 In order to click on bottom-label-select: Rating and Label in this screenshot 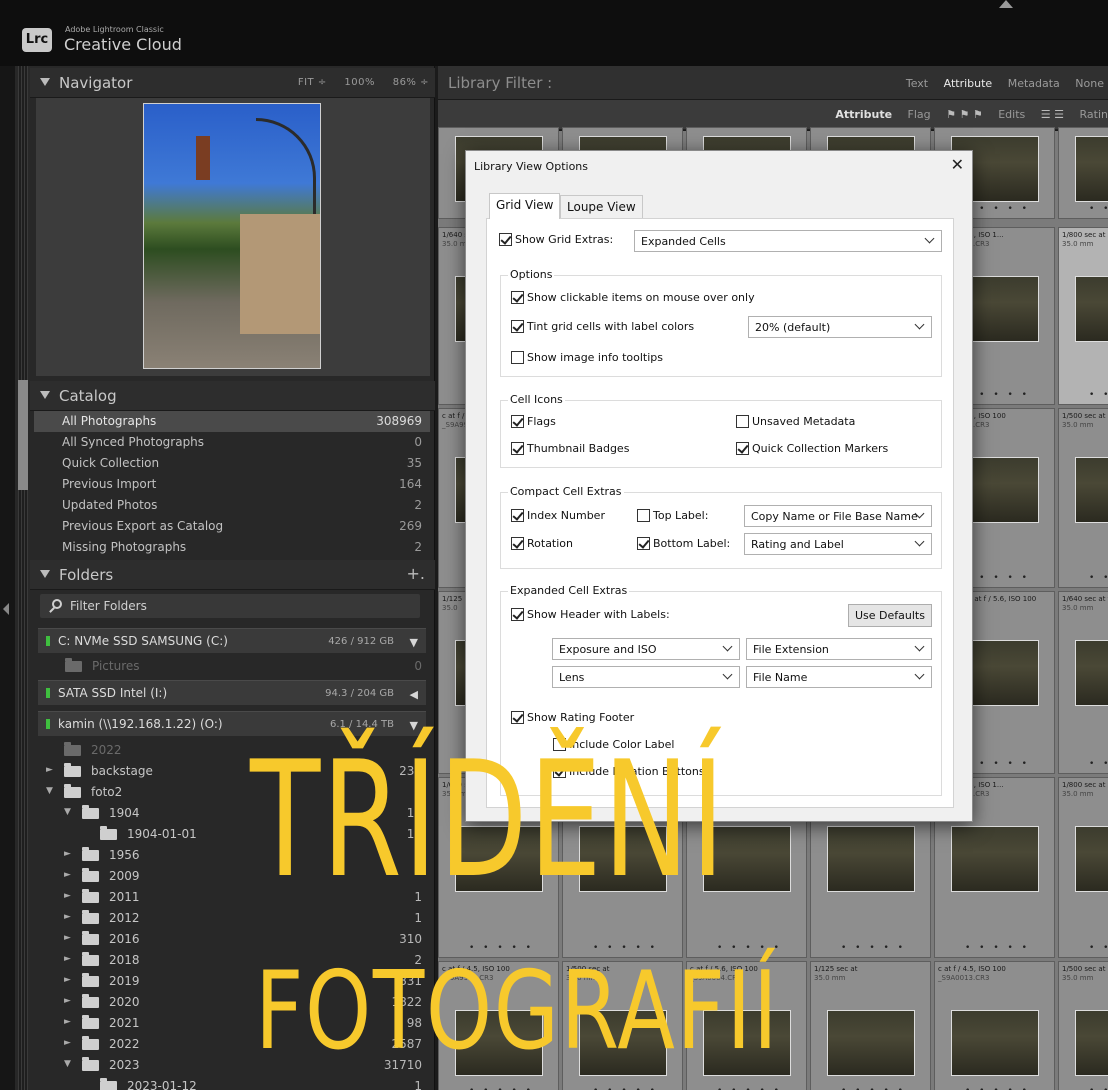, I will do `click(838, 544)`.